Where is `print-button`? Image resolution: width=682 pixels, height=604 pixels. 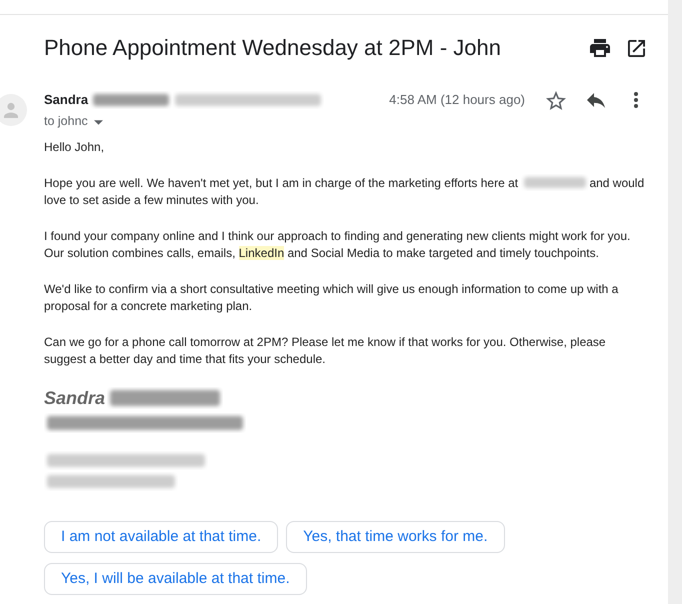
print-button is located at coordinates (600, 48).